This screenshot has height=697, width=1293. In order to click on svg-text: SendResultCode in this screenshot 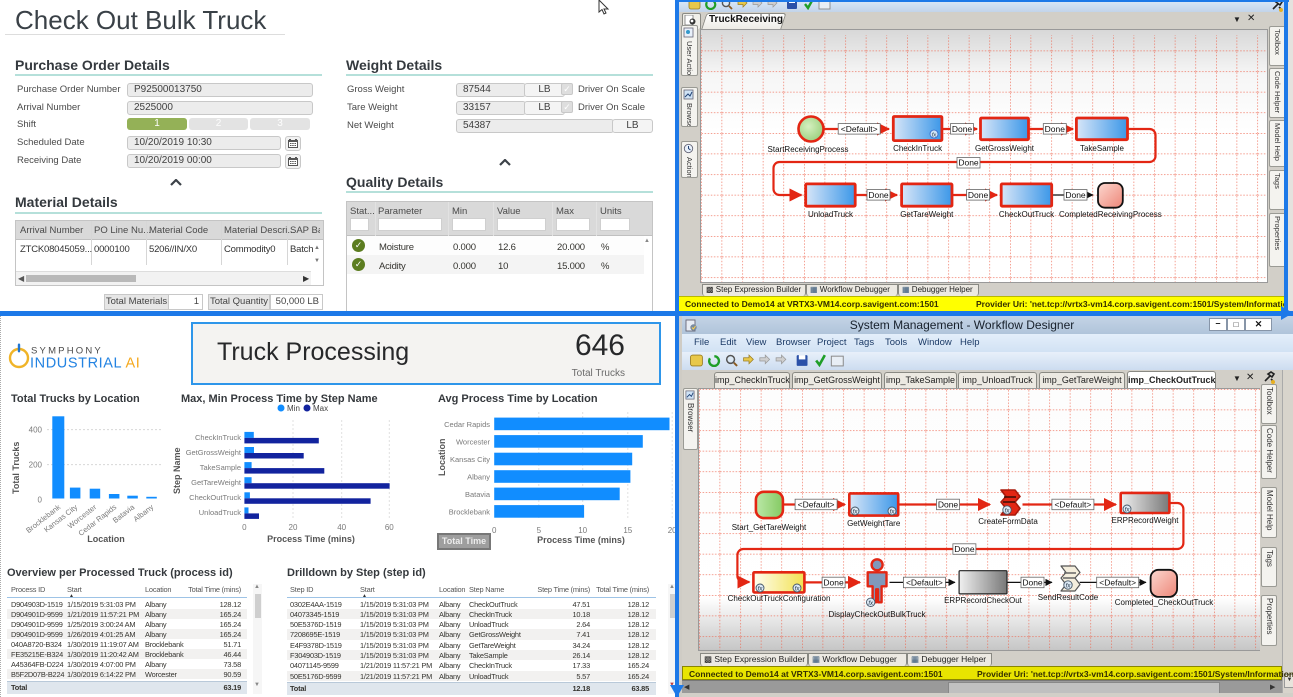, I will do `click(1068, 597)`.